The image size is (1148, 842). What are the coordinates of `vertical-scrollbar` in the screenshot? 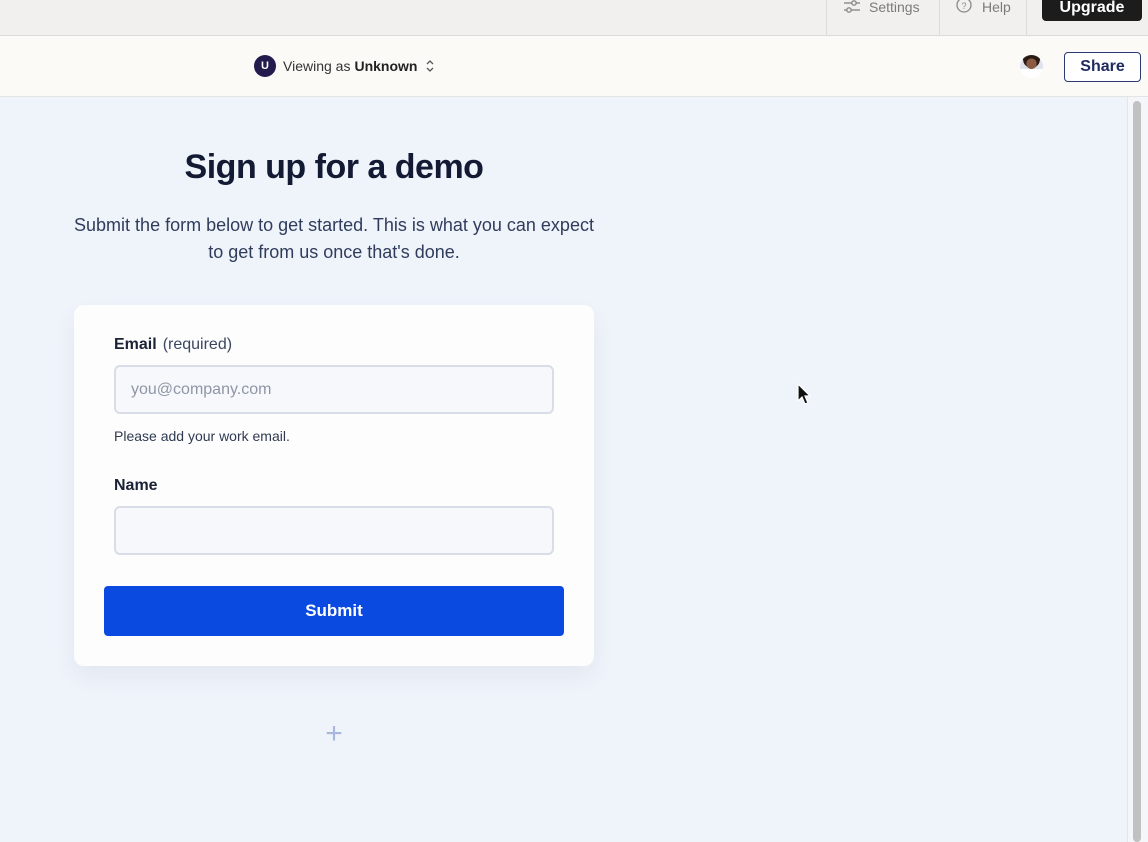 It's located at (1137, 469).